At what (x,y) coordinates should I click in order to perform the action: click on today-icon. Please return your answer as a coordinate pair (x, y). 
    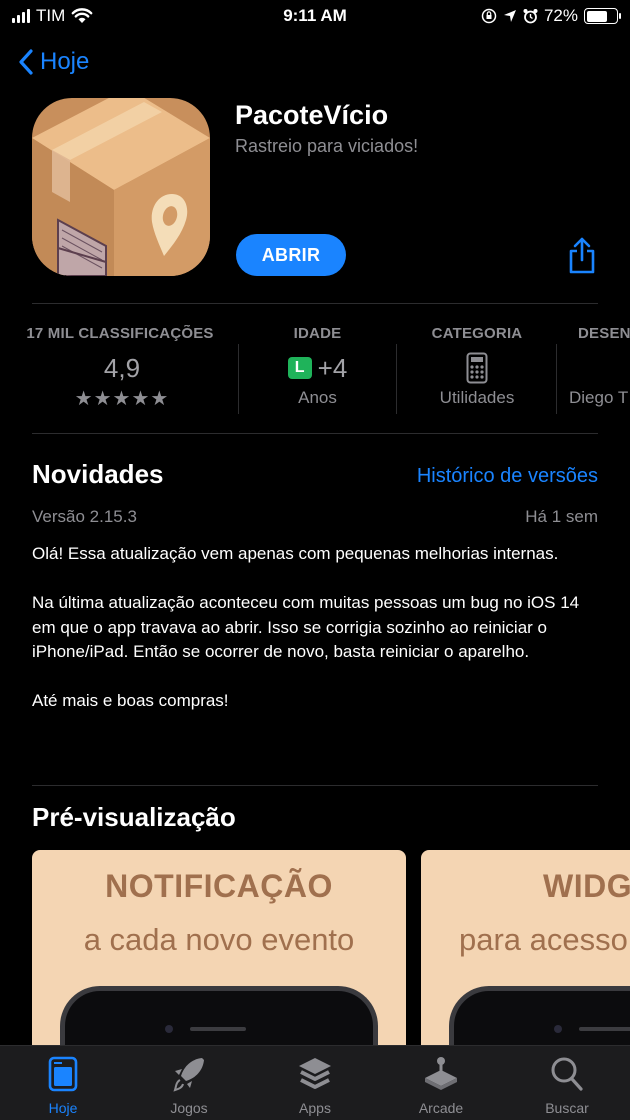
    Looking at the image, I should click on (63, 1074).